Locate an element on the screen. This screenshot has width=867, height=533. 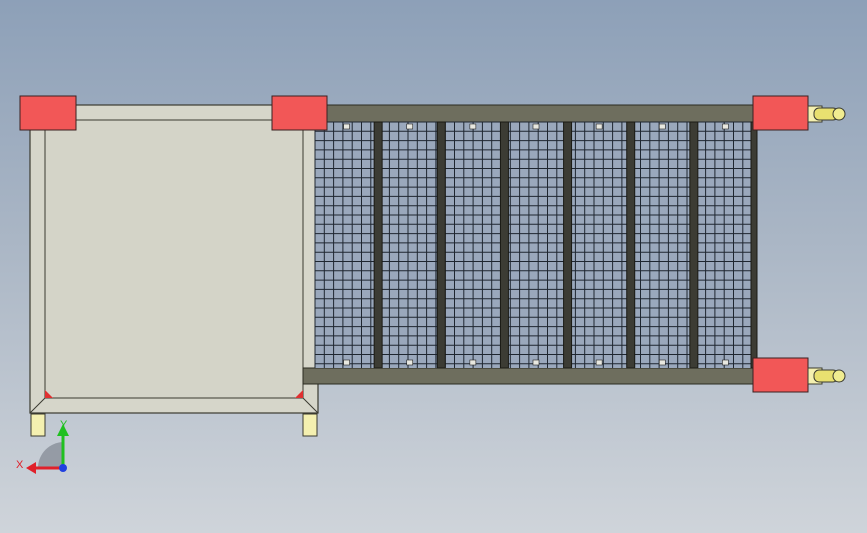
z-axis-dot is located at coordinates (63, 468).